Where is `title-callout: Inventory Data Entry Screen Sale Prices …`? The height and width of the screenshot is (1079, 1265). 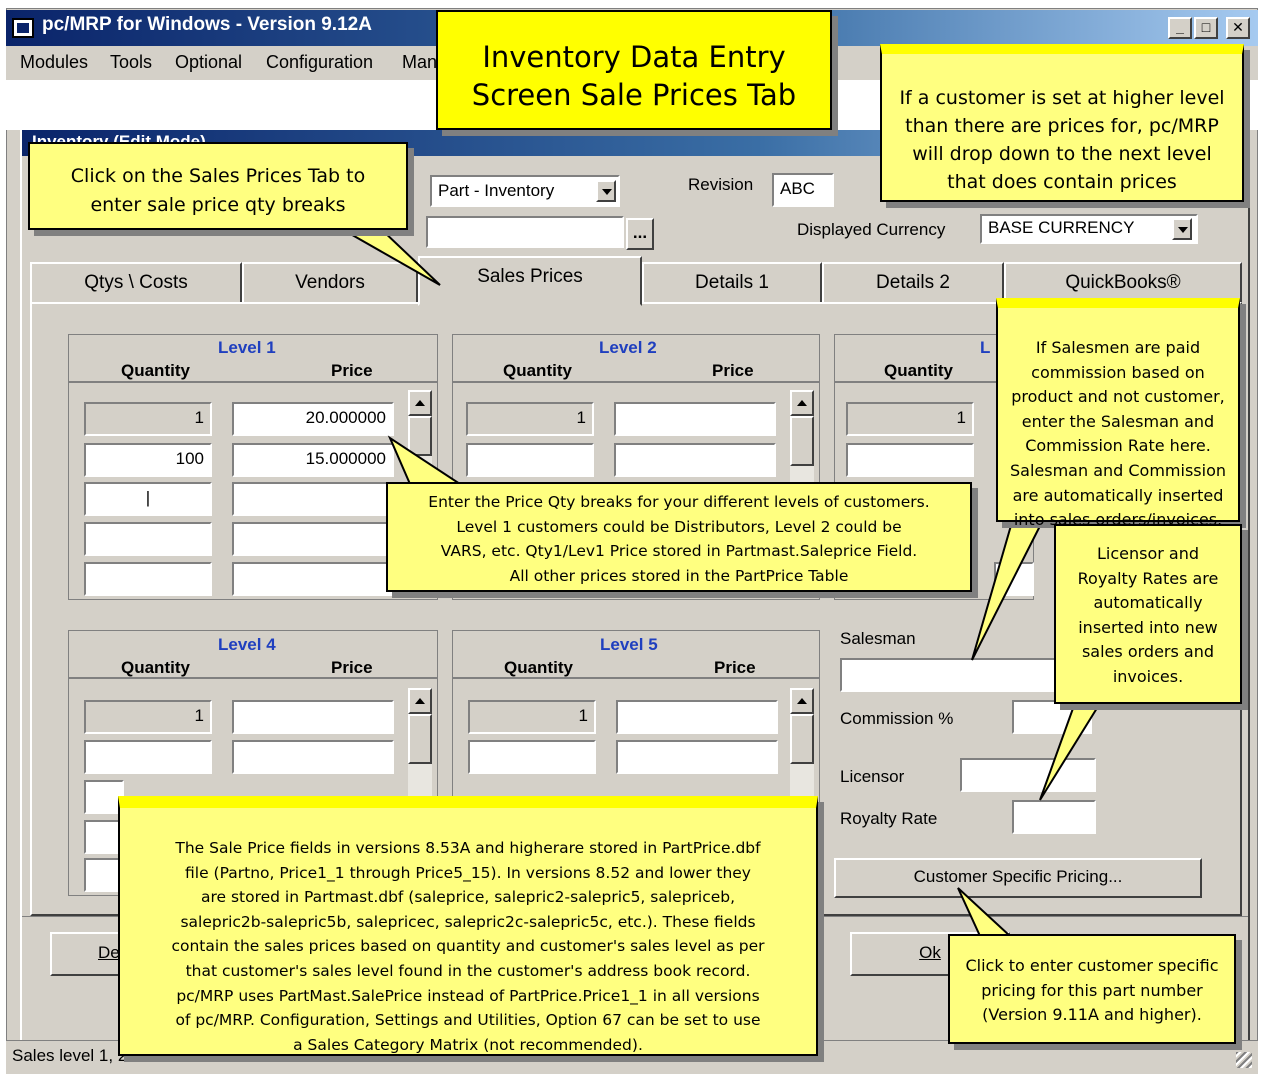
title-callout: Inventory Data Entry Screen Sale Prices … is located at coordinates (634, 70).